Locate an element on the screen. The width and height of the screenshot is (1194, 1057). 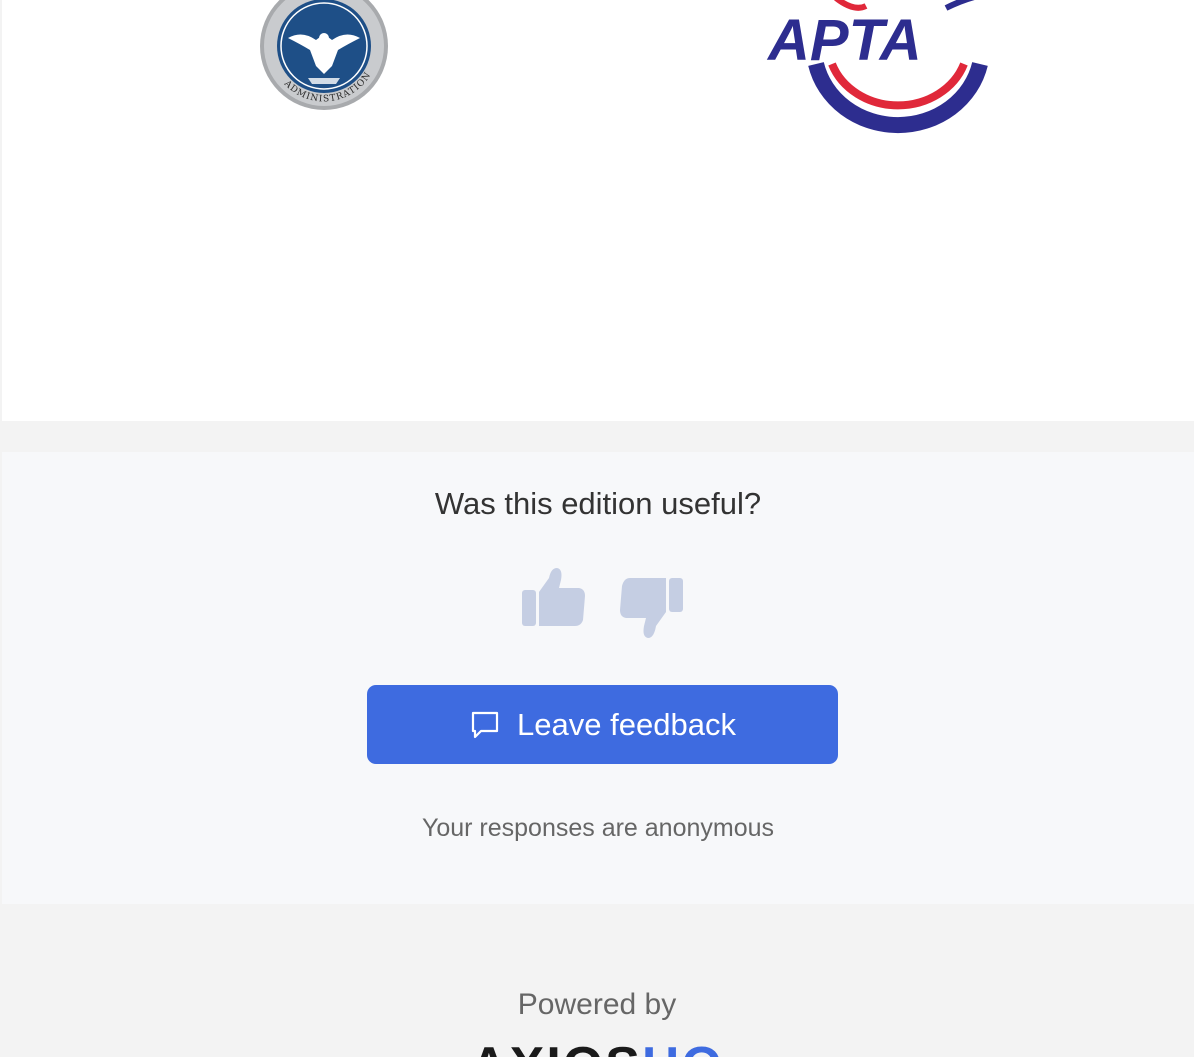
leave-feedback-label: Leave feedback is located at coordinates (626, 724).